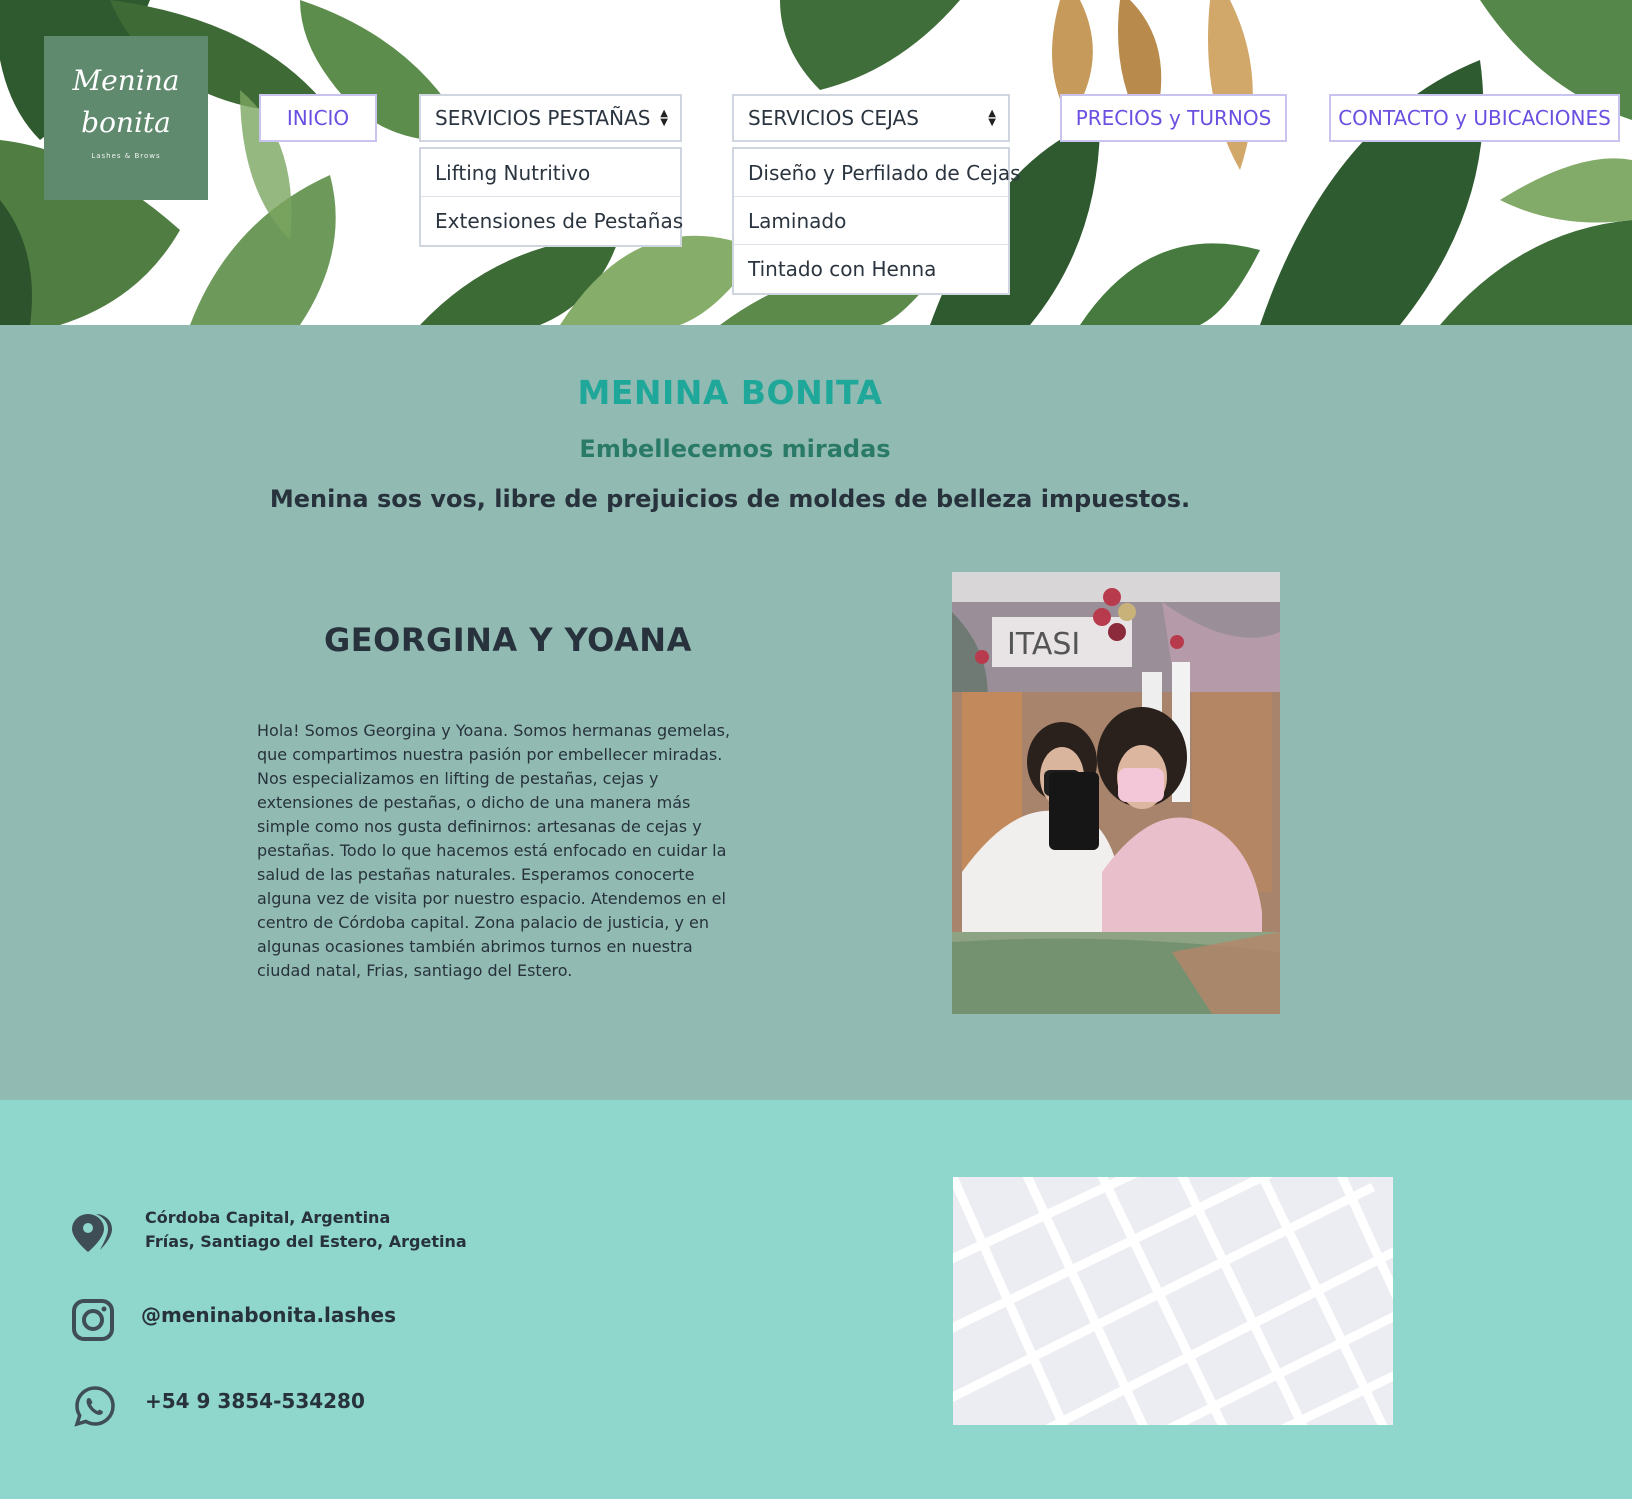  What do you see at coordinates (871, 221) in the screenshot?
I see `dropdown-option-laminado: Laminado` at bounding box center [871, 221].